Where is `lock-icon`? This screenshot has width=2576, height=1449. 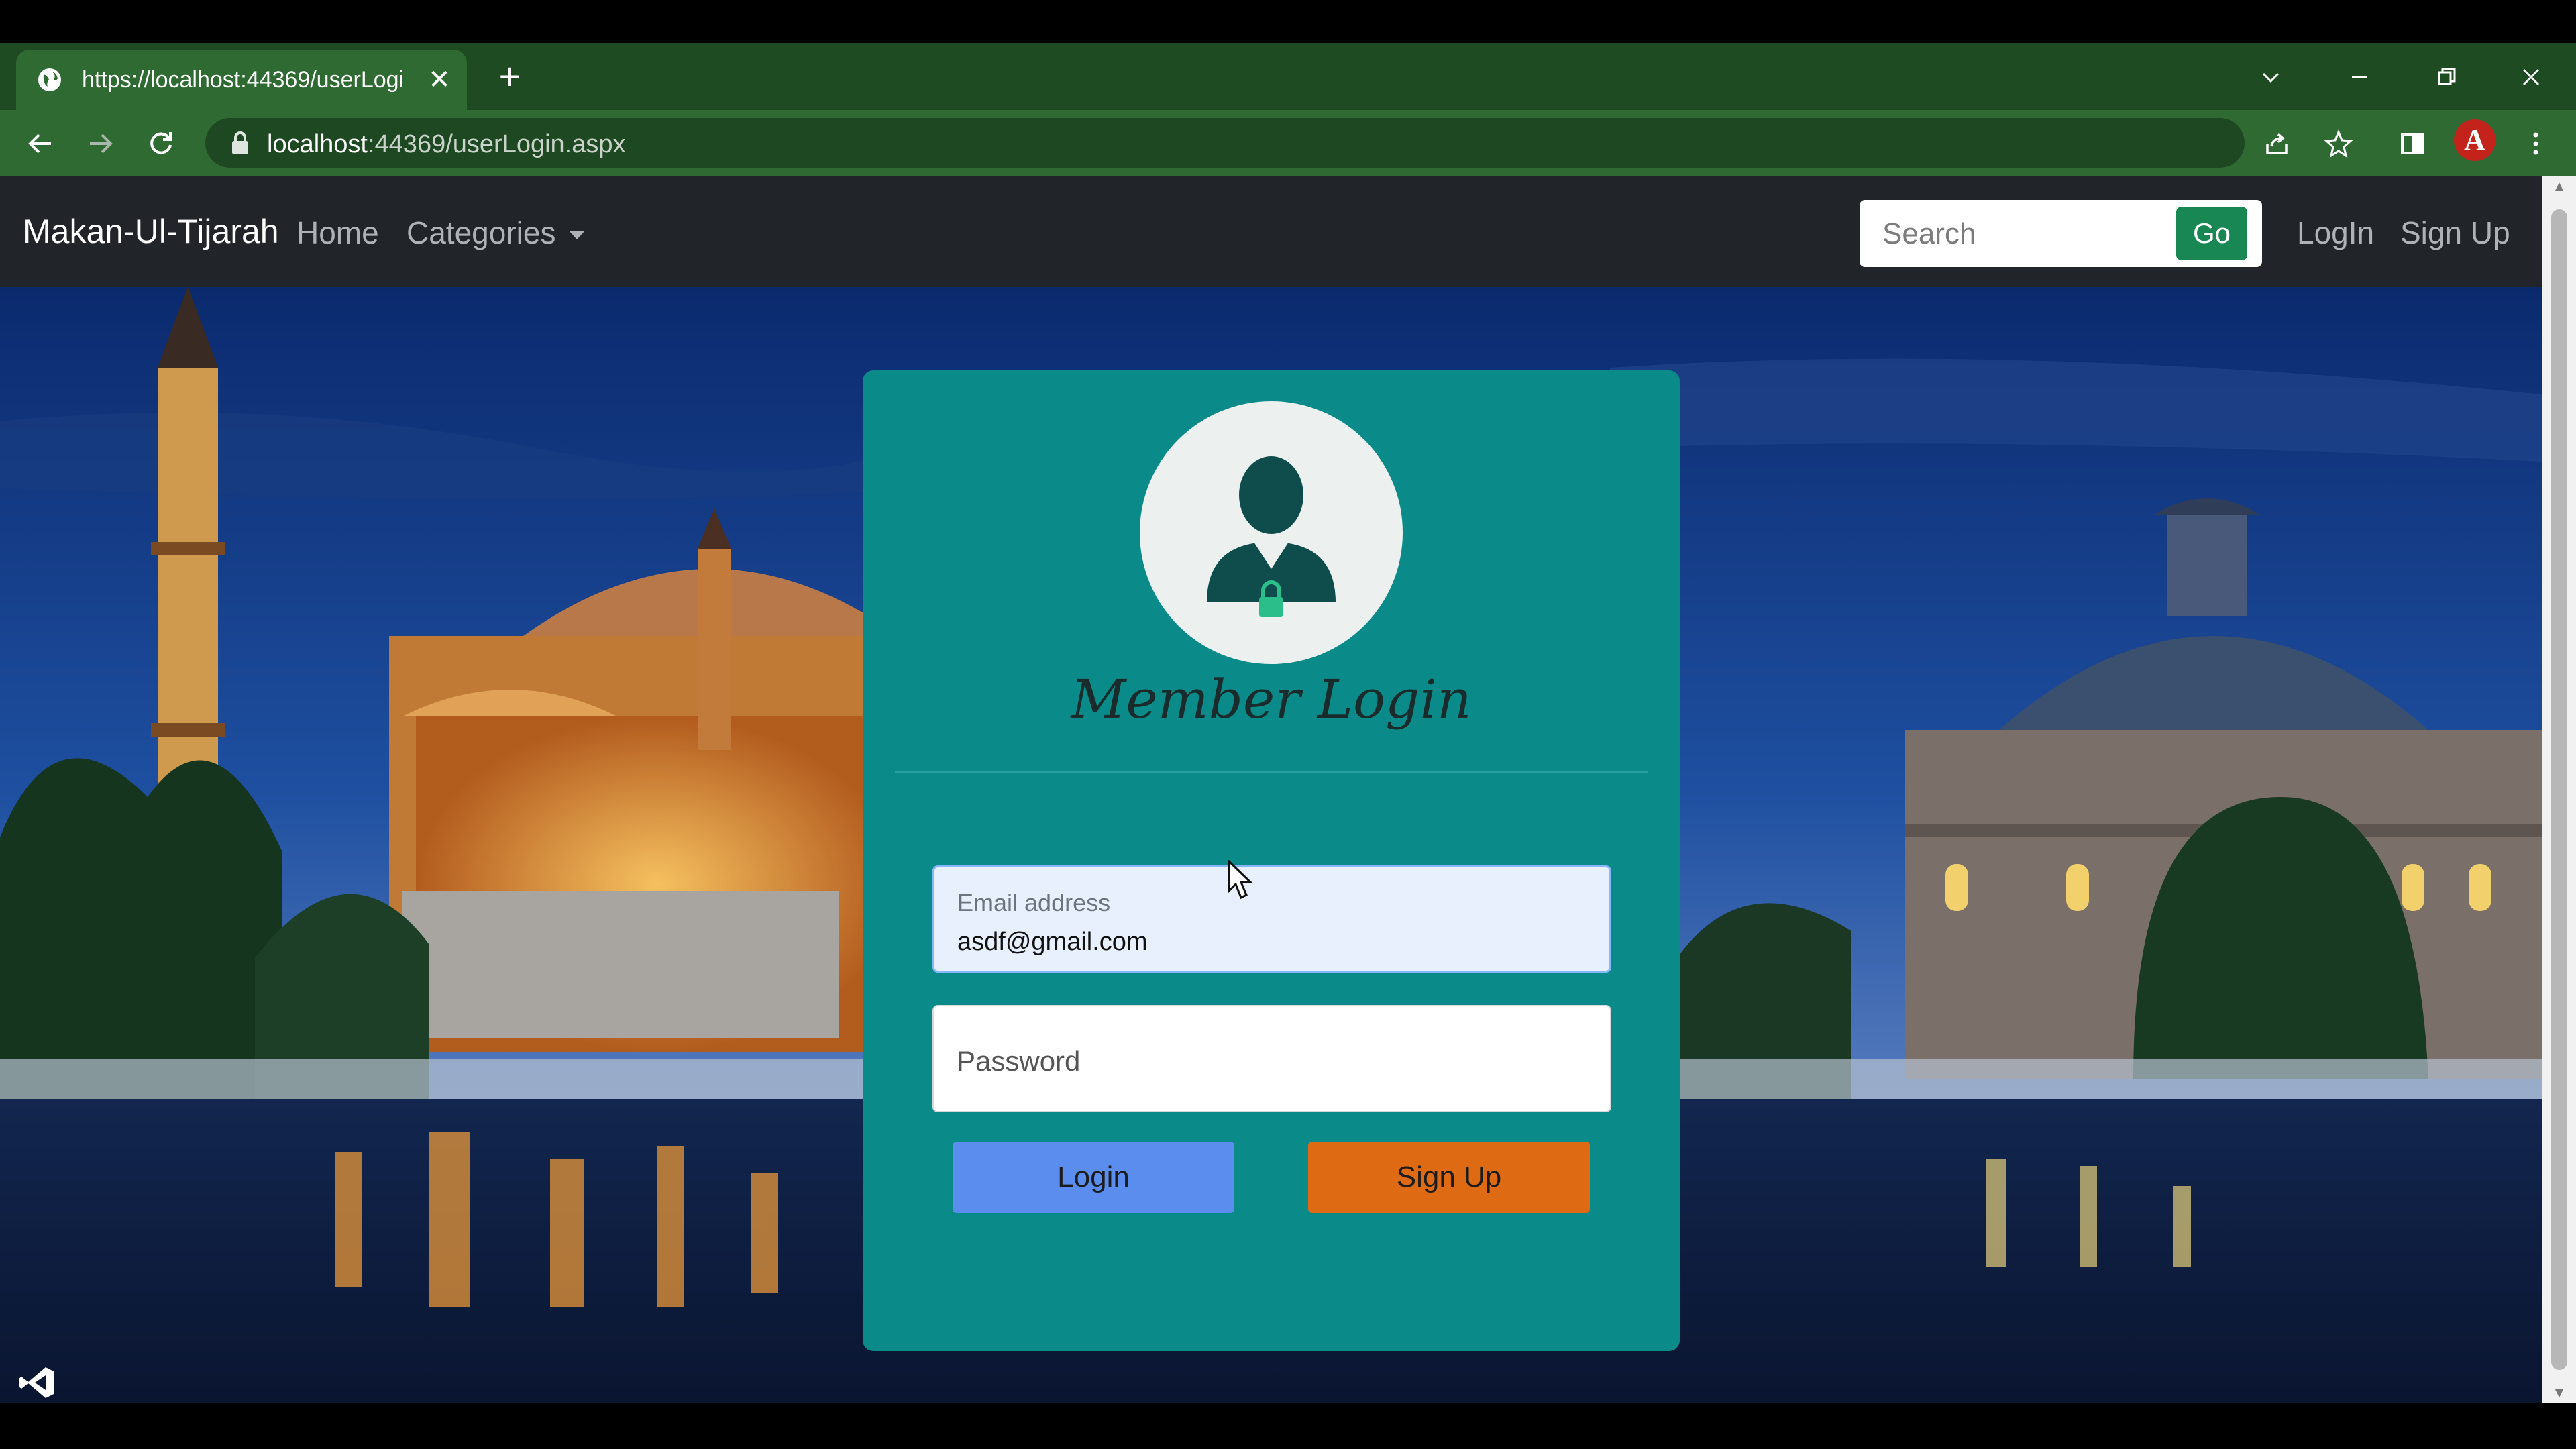 lock-icon is located at coordinates (240, 143).